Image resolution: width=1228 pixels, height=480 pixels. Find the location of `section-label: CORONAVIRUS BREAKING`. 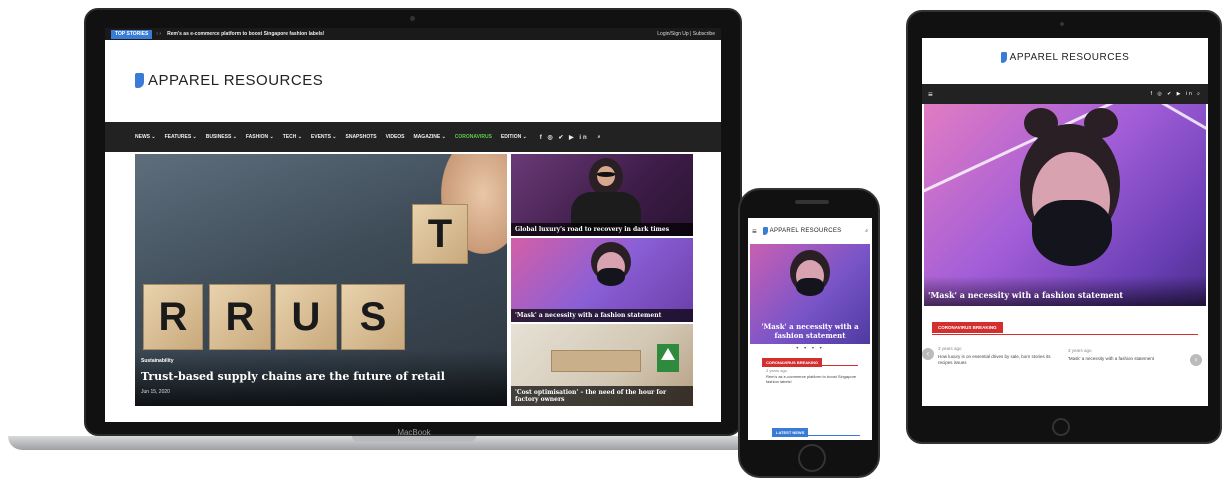

section-label: CORONAVIRUS BREAKING is located at coordinates (967, 327).